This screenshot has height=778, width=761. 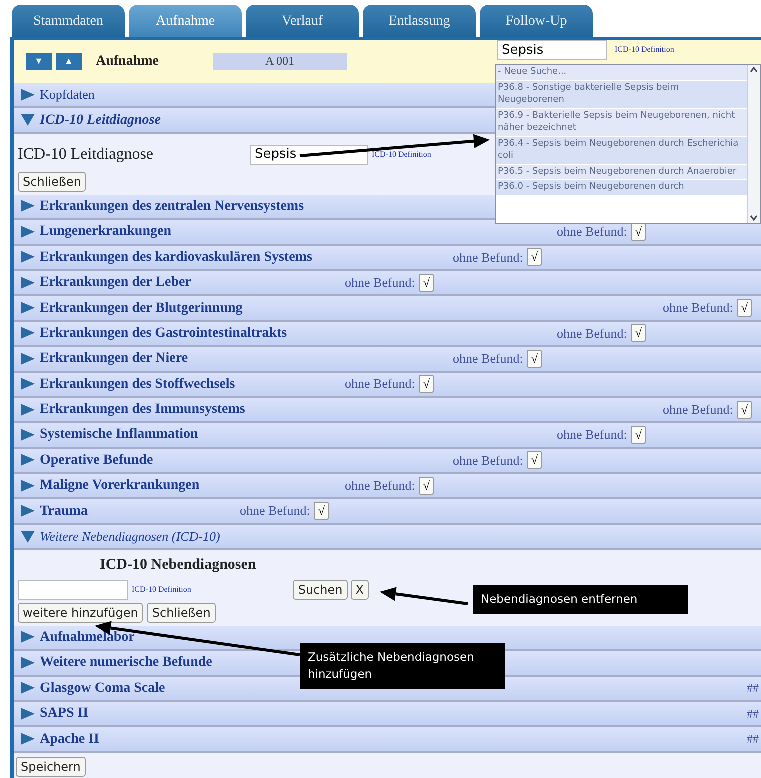 I want to click on tab: Entlassung, so click(x=419, y=21).